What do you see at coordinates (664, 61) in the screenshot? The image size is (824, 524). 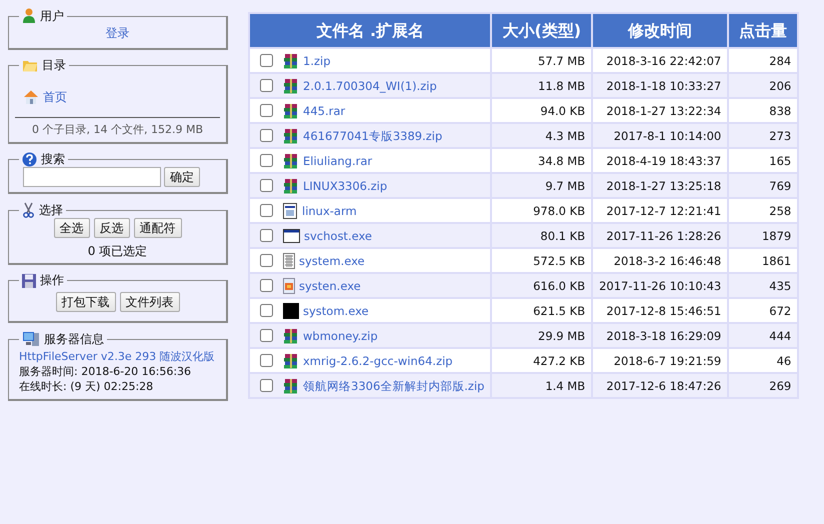 I see `table-cell: 2018-3-16 22:42:07` at bounding box center [664, 61].